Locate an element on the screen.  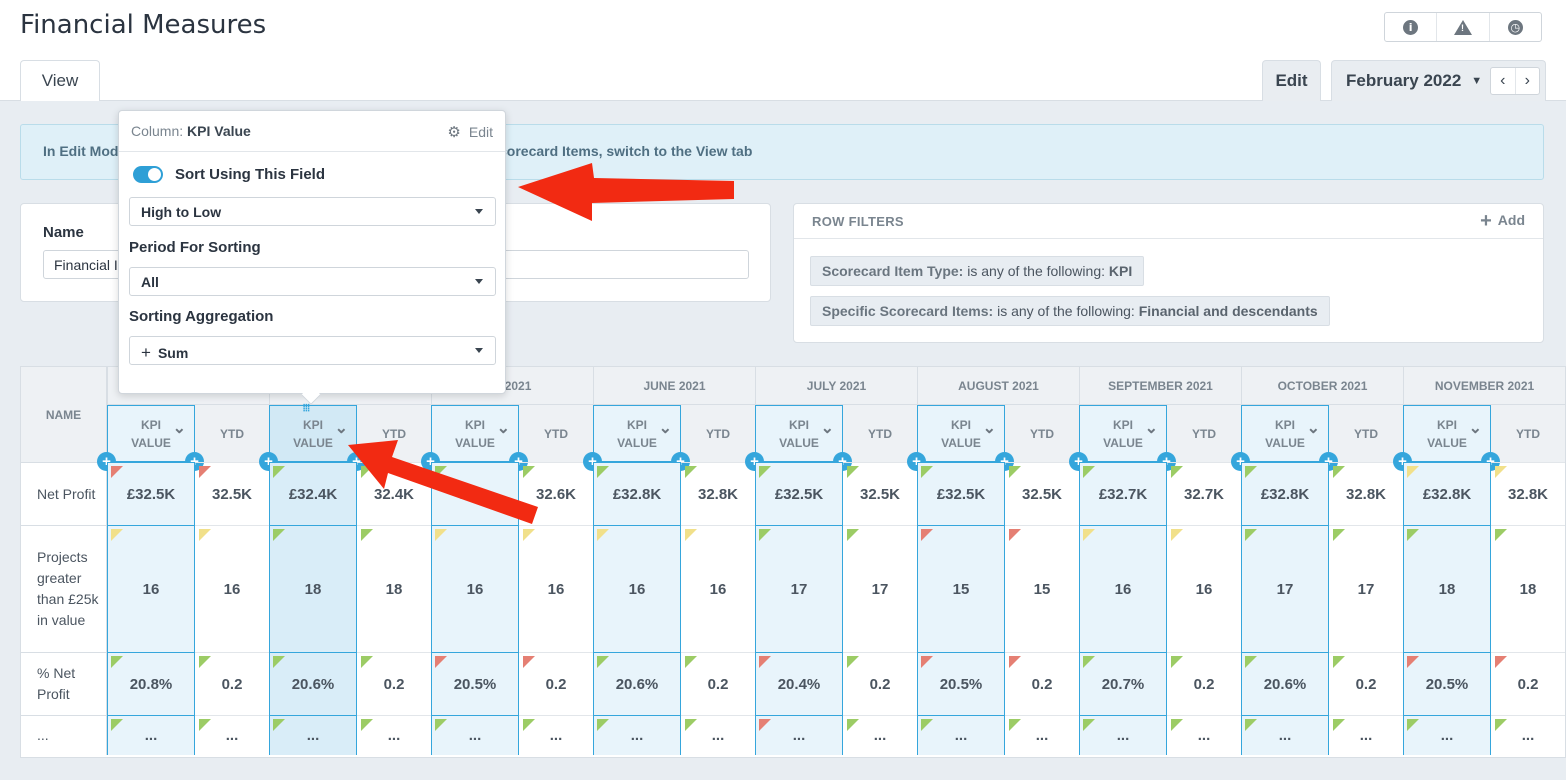
month-header: OCTOBER 2021 is located at coordinates (1322, 386).